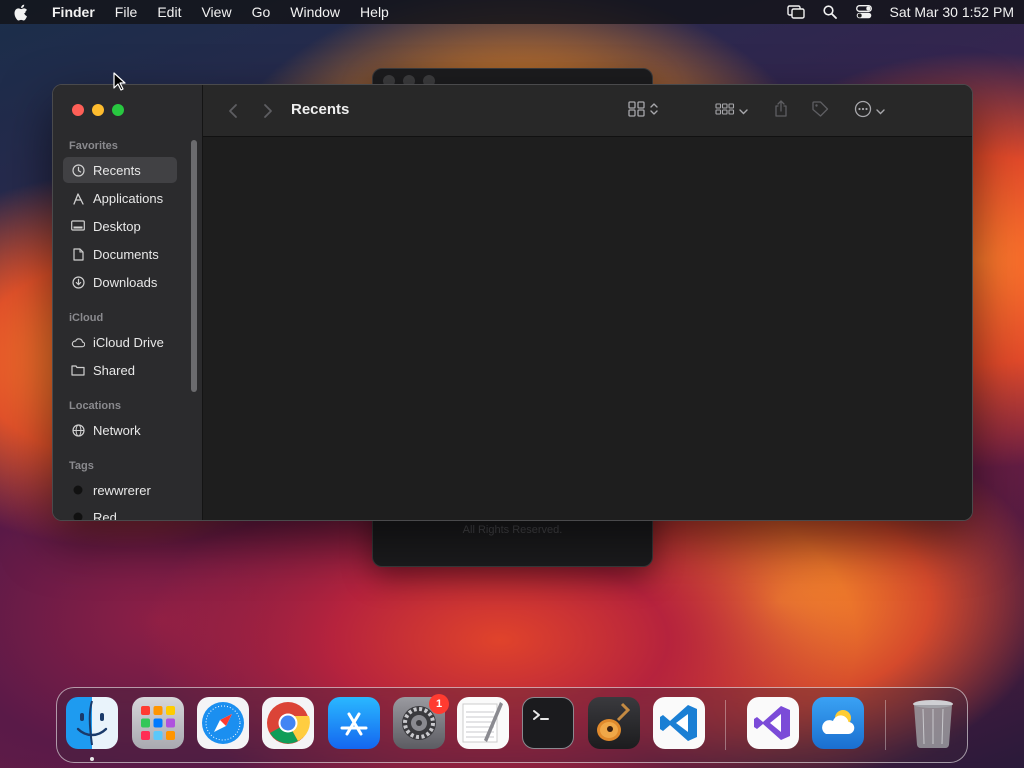 The width and height of the screenshot is (1024, 768). Describe the element at coordinates (78, 226) in the screenshot. I see `desktop-icon` at that location.